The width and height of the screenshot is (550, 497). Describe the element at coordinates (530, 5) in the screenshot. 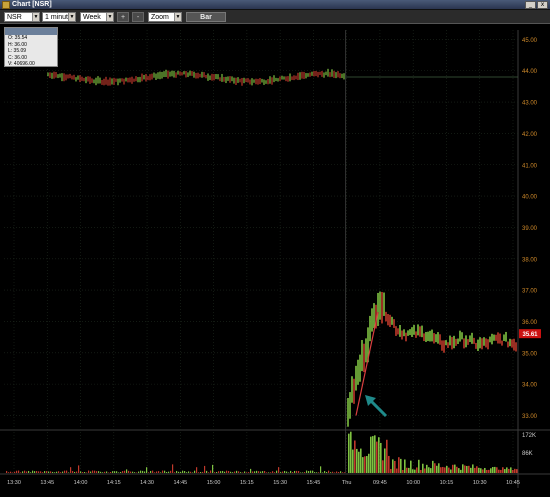

I see `minimize-button: _` at that location.